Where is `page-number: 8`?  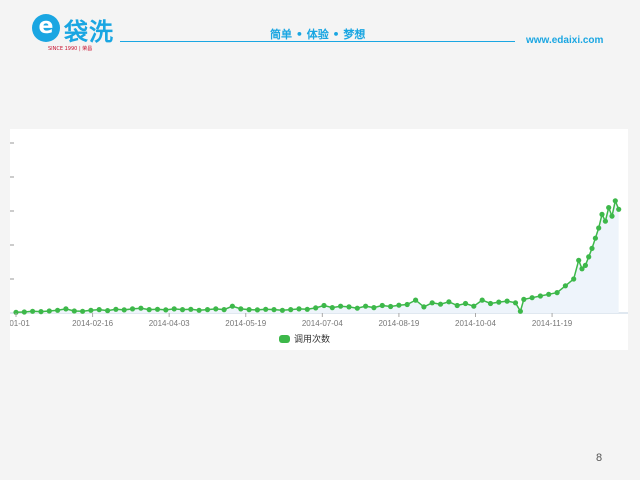
page-number: 8 is located at coordinates (599, 458).